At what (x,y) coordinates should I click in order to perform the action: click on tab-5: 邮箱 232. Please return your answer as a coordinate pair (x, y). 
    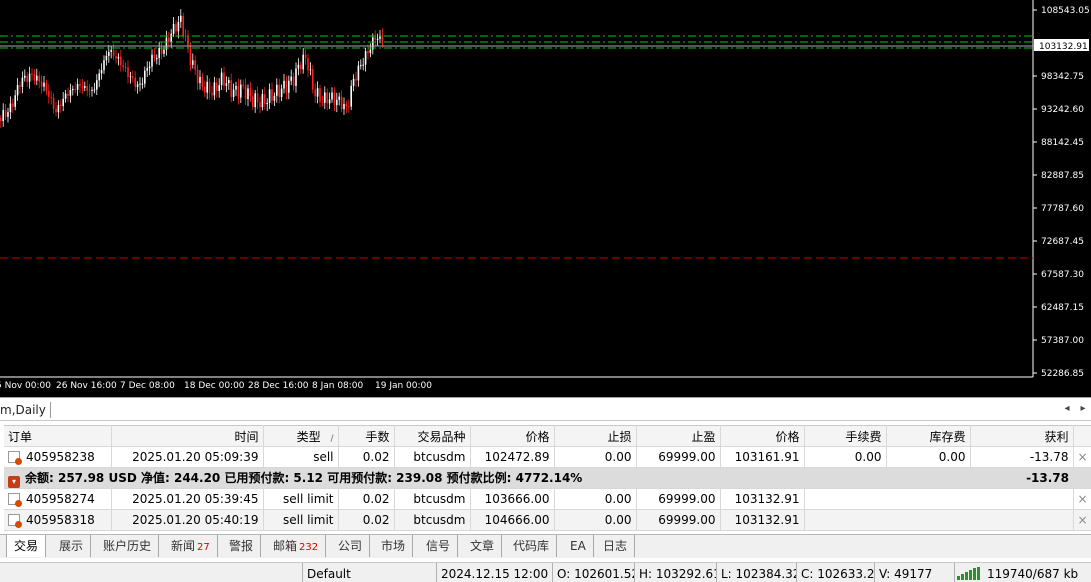
    Looking at the image, I should click on (296, 546).